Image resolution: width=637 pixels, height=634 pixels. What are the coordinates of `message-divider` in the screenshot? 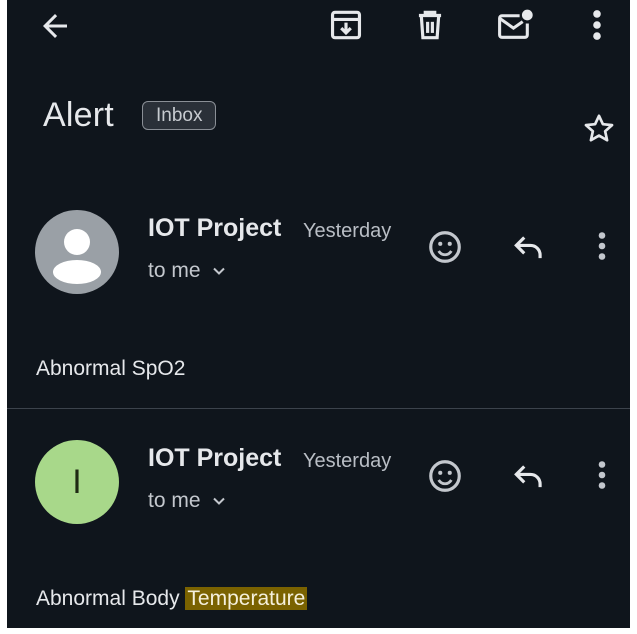 It's located at (318, 408).